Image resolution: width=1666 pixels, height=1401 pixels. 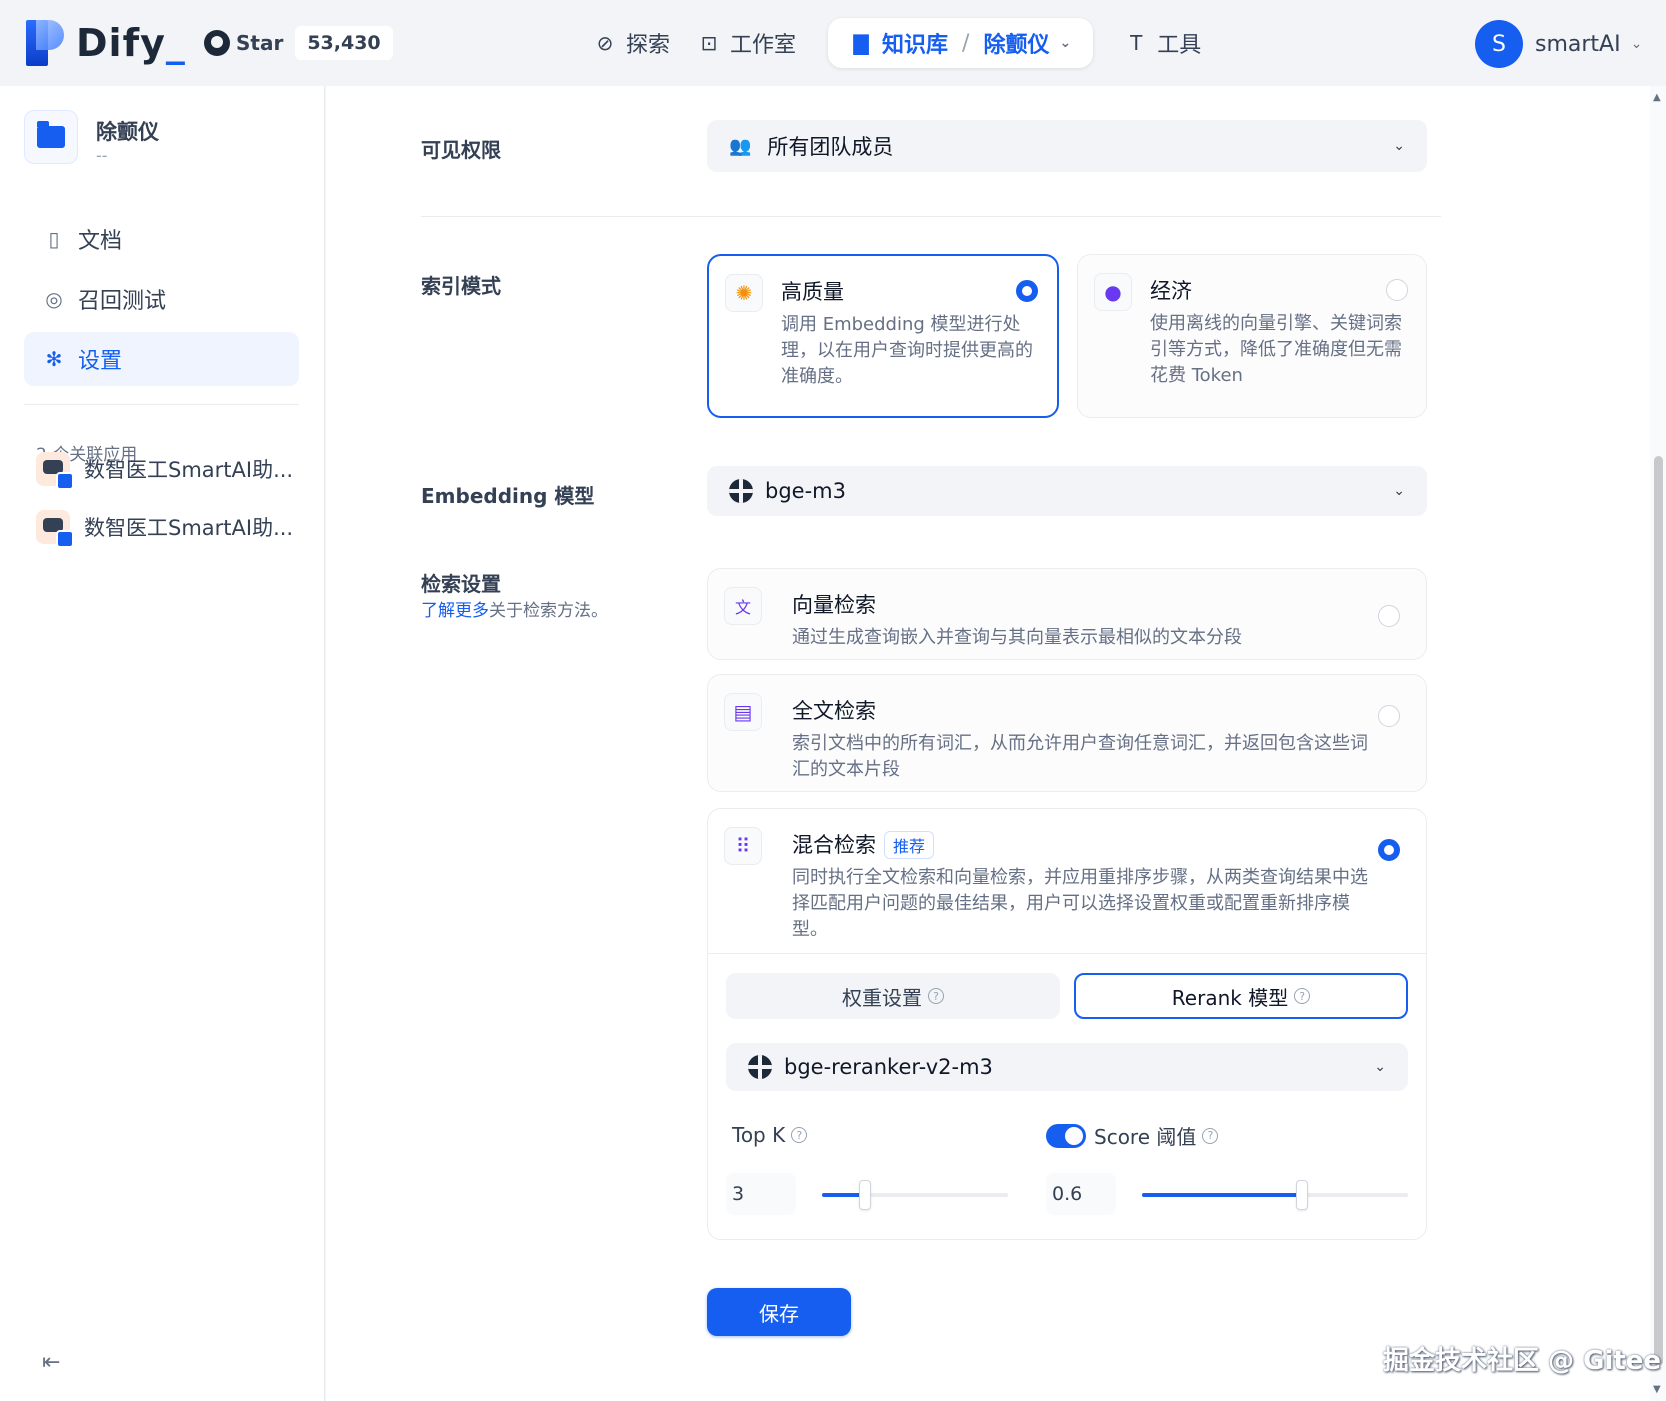 What do you see at coordinates (102, 155) in the screenshot?
I see `dataset-description: --` at bounding box center [102, 155].